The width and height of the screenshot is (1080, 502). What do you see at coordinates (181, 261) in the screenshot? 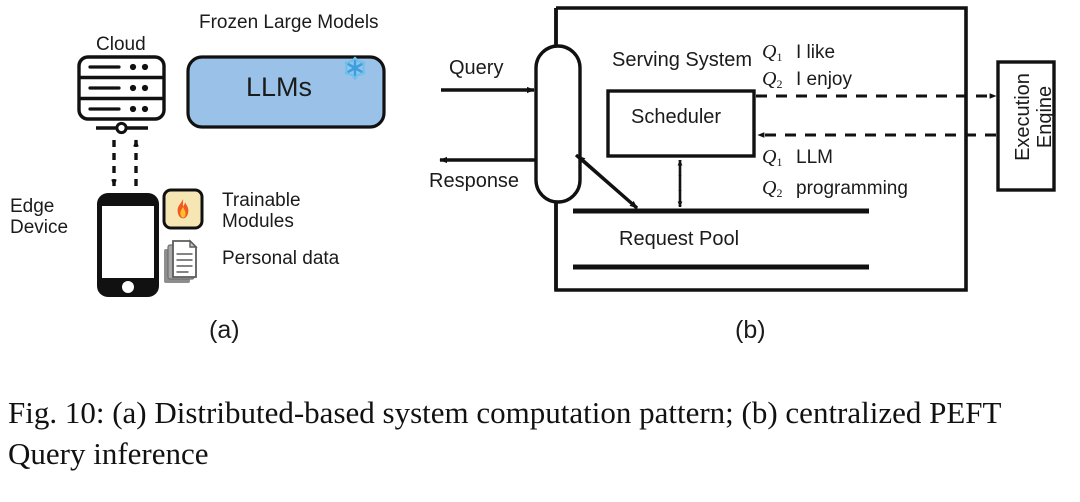
I see `documents-icon` at bounding box center [181, 261].